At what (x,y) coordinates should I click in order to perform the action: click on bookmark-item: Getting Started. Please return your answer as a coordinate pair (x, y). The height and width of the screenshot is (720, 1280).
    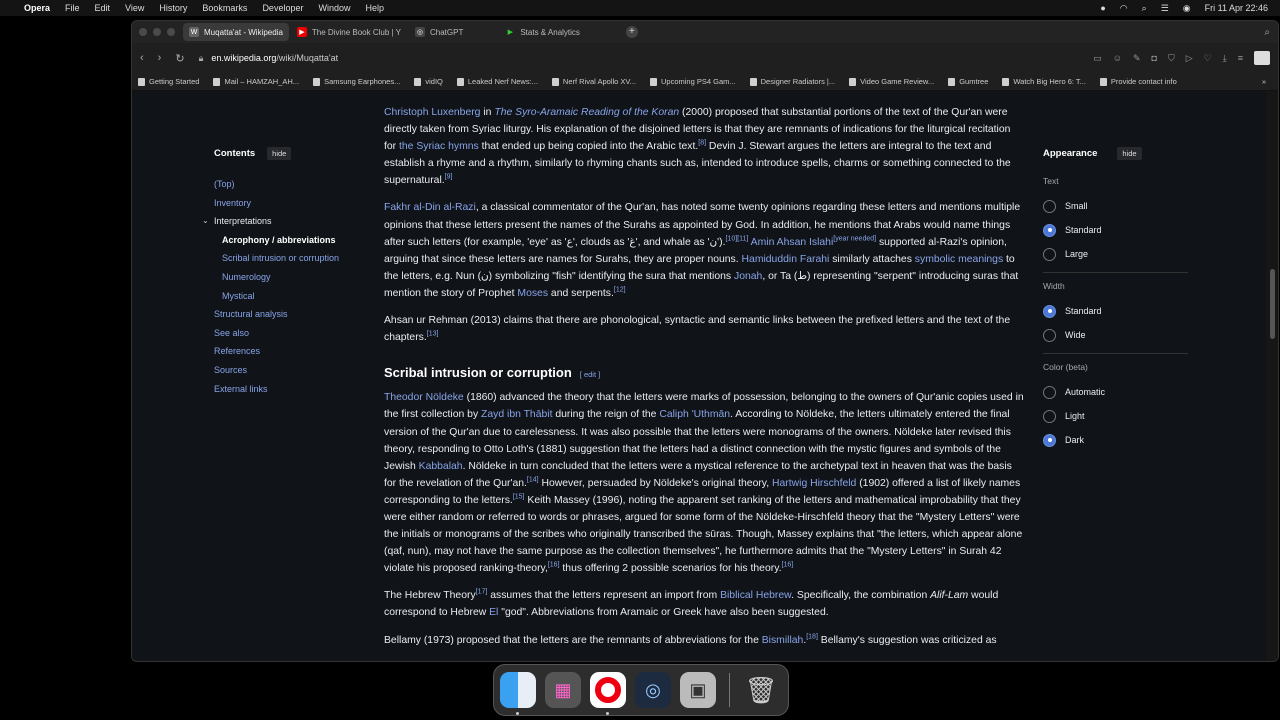
    Looking at the image, I should click on (168, 81).